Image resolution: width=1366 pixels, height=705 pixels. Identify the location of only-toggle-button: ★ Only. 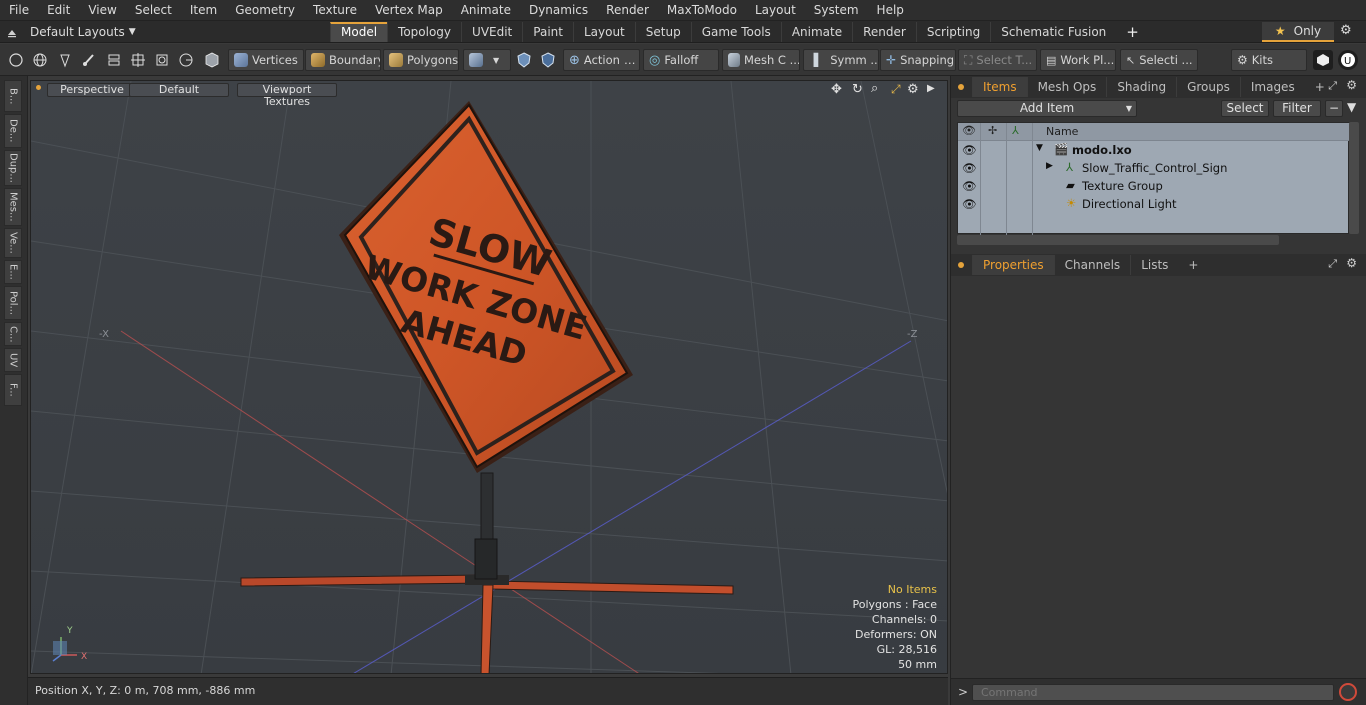
(1298, 32).